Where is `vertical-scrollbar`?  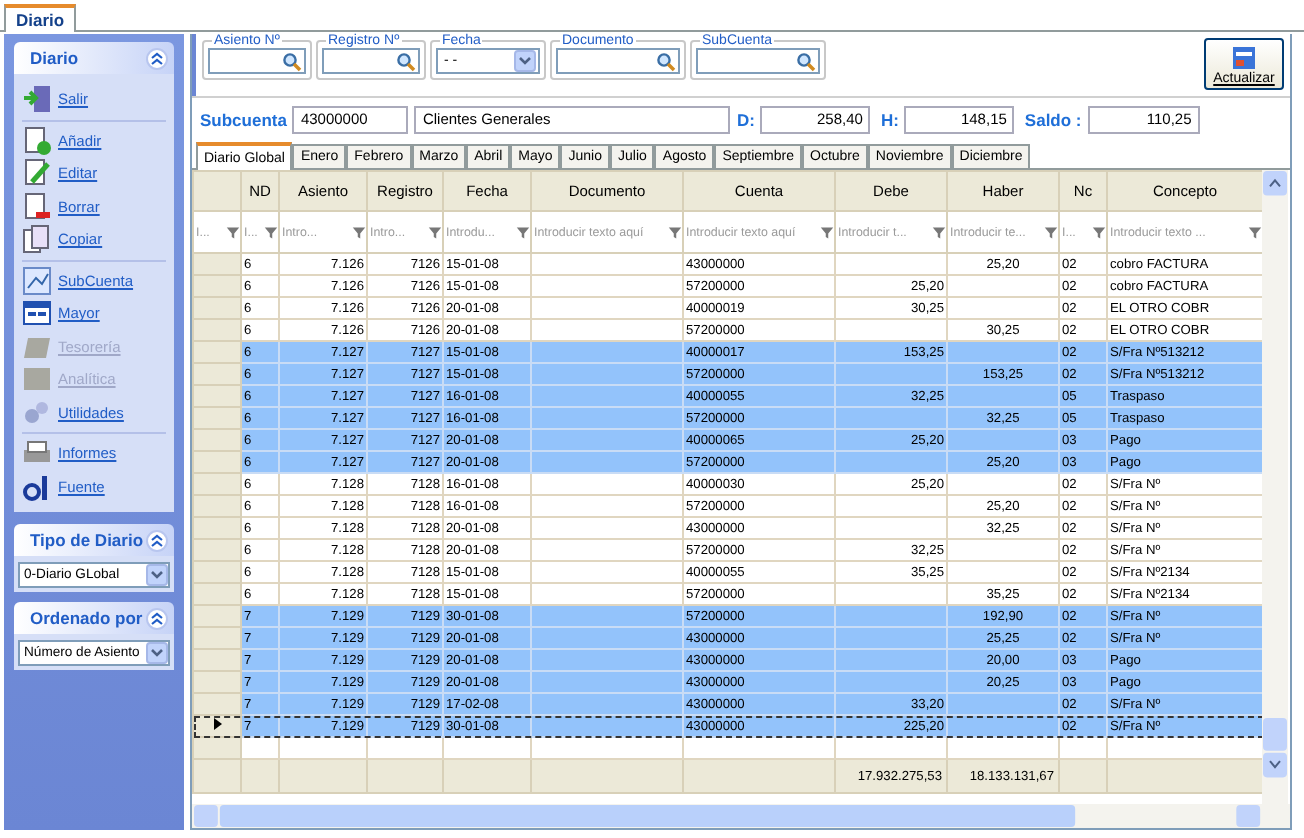
vertical-scrollbar is located at coordinates (1275, 487).